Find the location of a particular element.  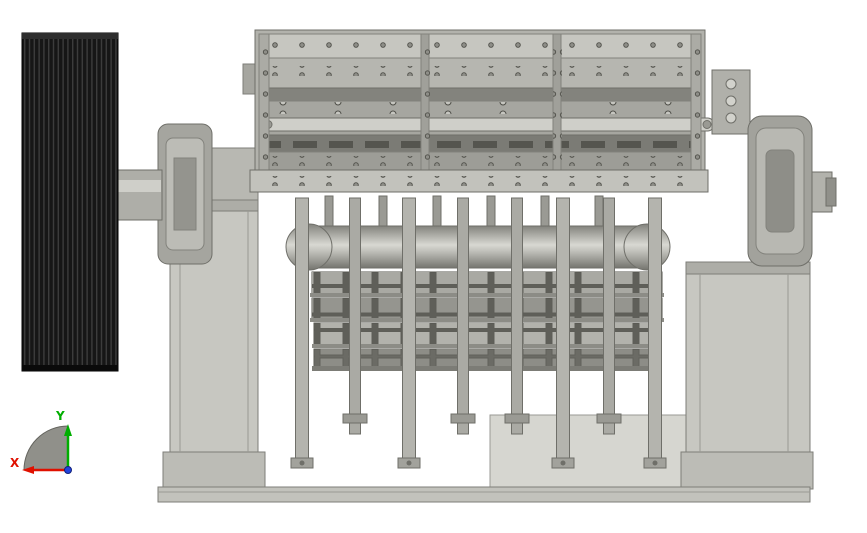

orientation-triad: X Y is located at coordinates (41, 441).